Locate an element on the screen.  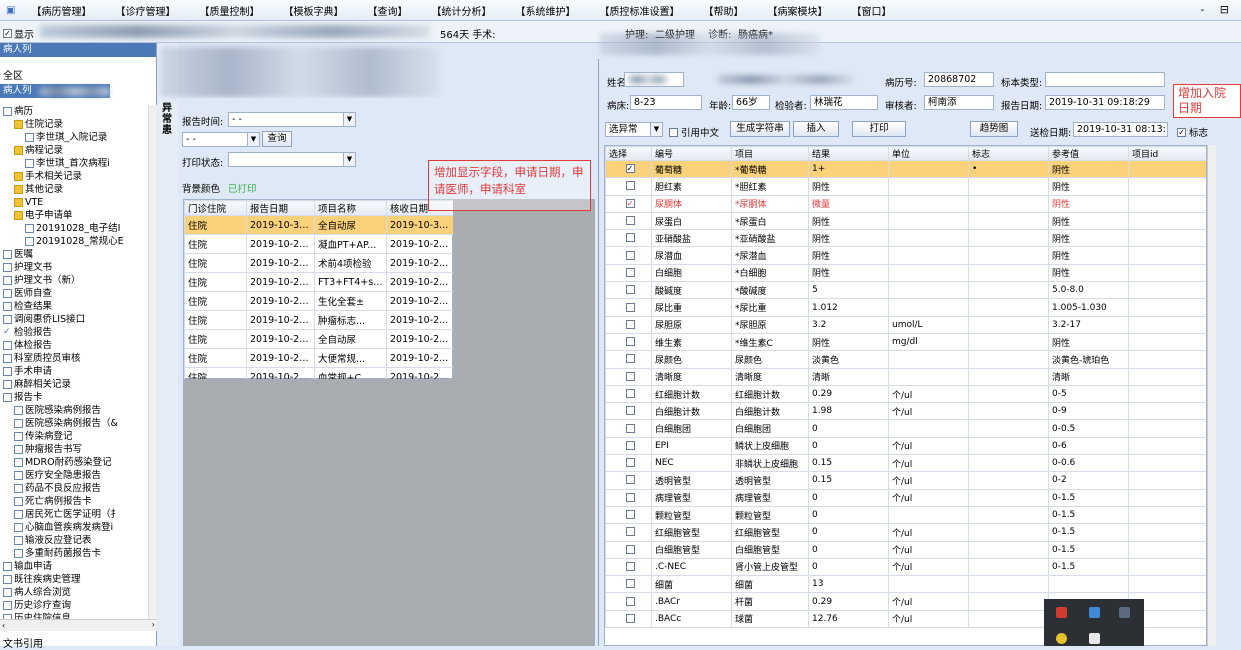
table-row: 亚硝酸盐 *亚硝酸盐 阴性 阴性 is located at coordinates (905, 238).